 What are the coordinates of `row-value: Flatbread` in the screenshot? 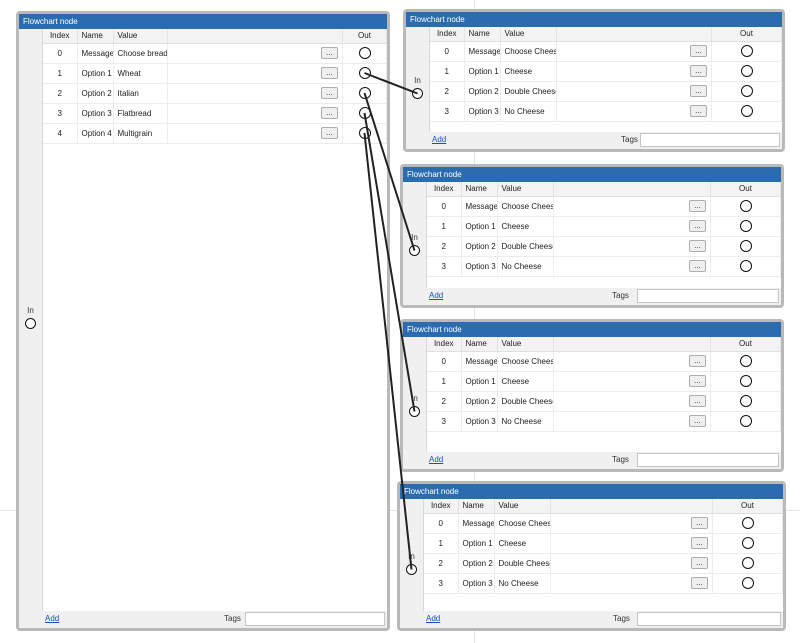 It's located at (140, 113).